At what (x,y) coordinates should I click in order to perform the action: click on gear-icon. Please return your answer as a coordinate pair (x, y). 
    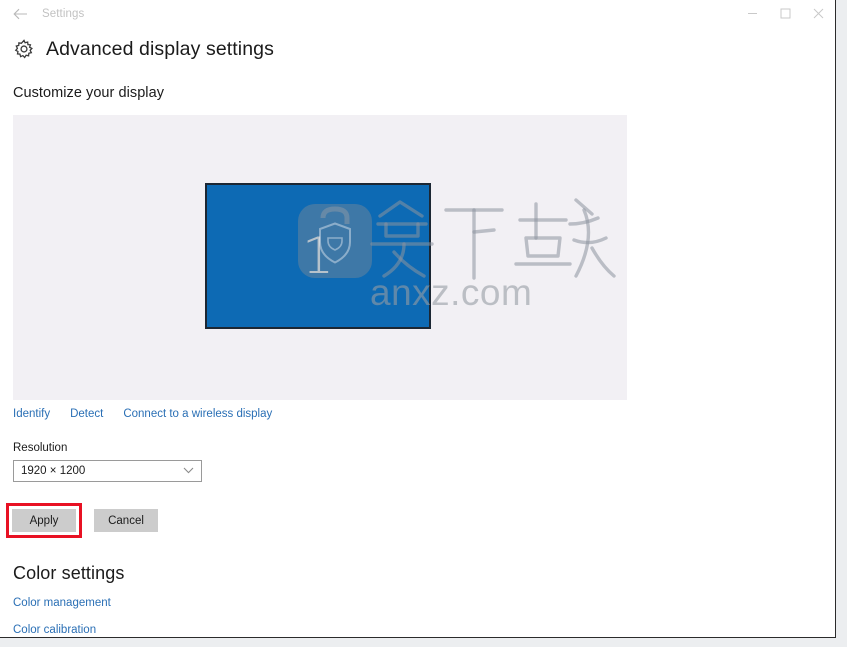
    Looking at the image, I should click on (23, 49).